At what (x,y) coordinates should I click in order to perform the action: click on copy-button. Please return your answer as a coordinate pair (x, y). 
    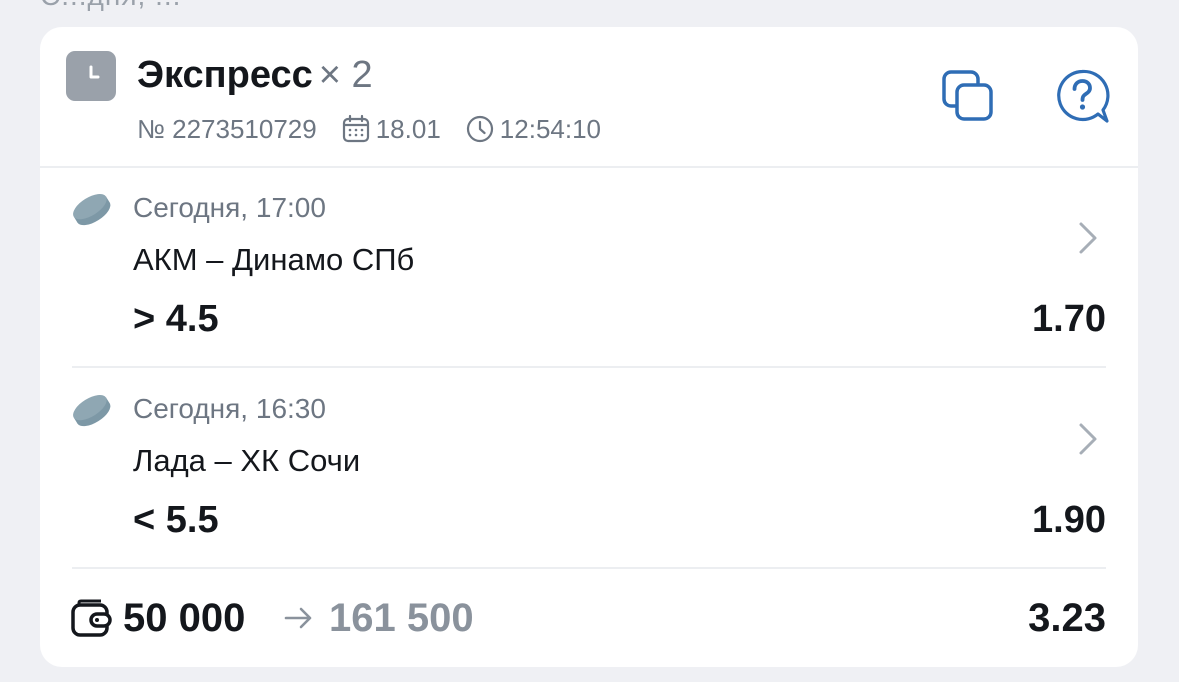
    Looking at the image, I should click on (968, 96).